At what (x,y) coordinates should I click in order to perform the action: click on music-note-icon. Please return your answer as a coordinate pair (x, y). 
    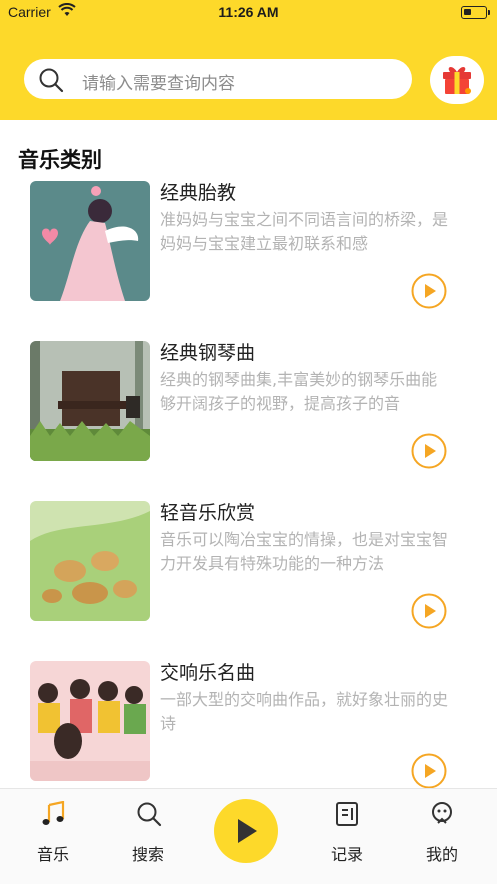
    Looking at the image, I should click on (53, 813).